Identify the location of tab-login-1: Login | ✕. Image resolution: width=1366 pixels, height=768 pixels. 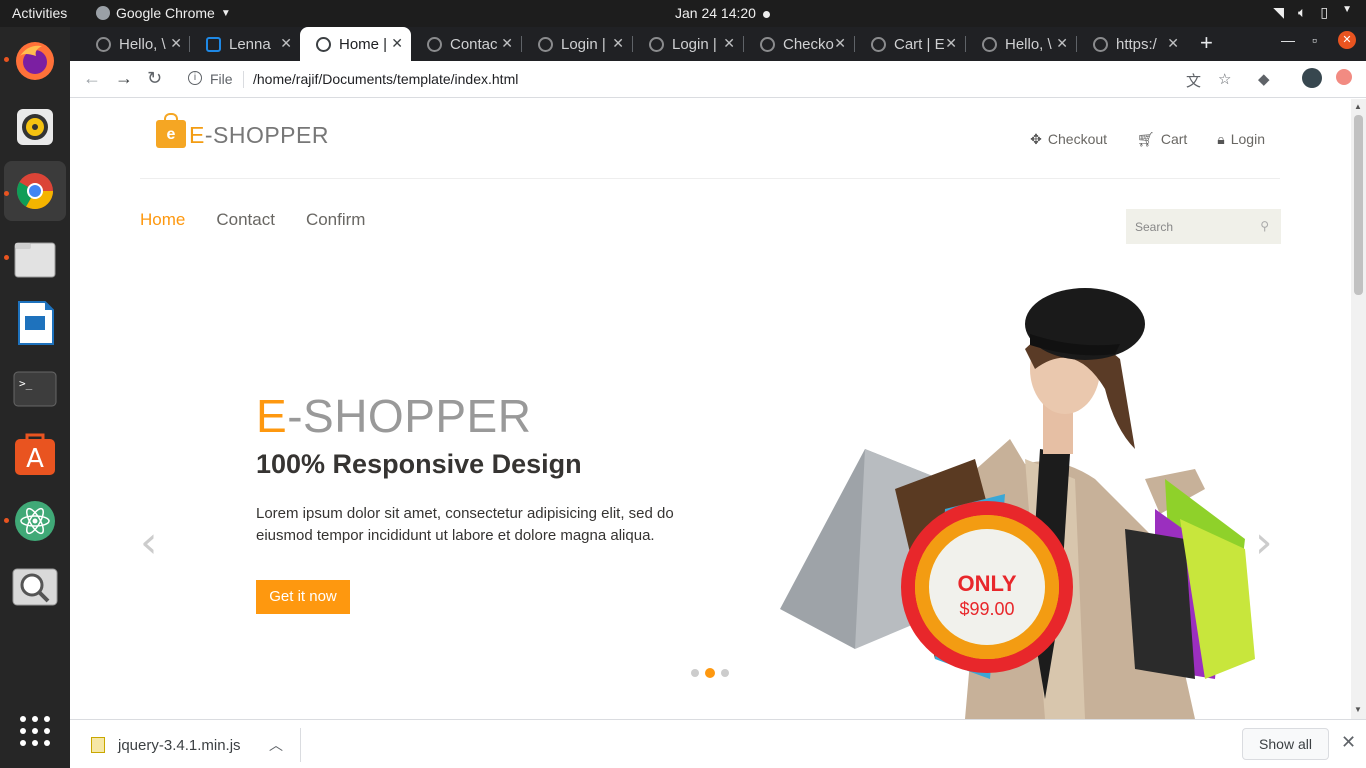
(577, 44).